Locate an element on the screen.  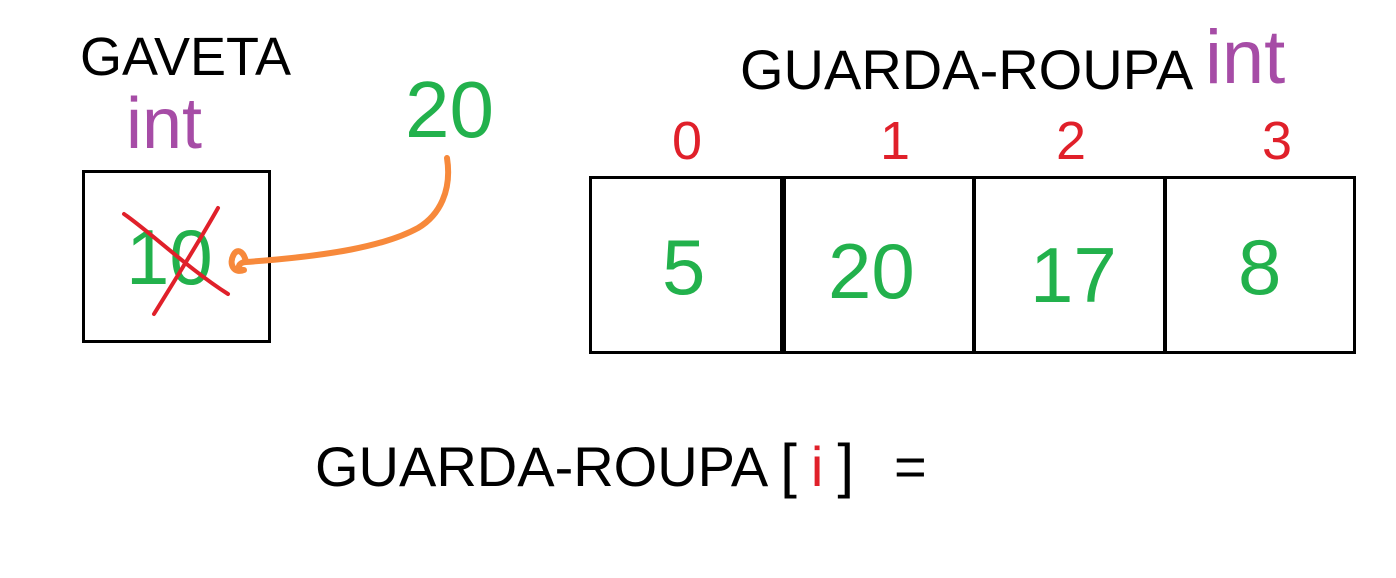
array-access-expression: GUARDA-ROUPA[i] = is located at coordinates (621, 466).